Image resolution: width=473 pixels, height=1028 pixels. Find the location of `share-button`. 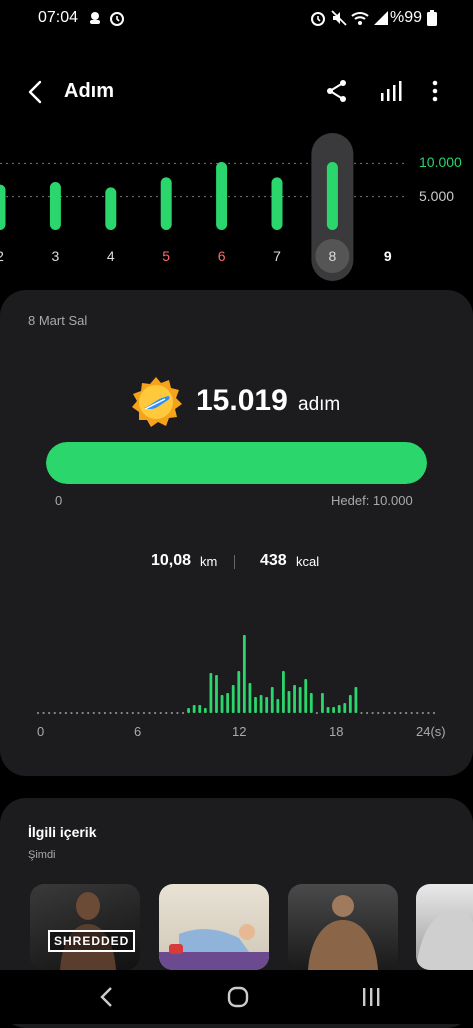

share-button is located at coordinates (337, 91).